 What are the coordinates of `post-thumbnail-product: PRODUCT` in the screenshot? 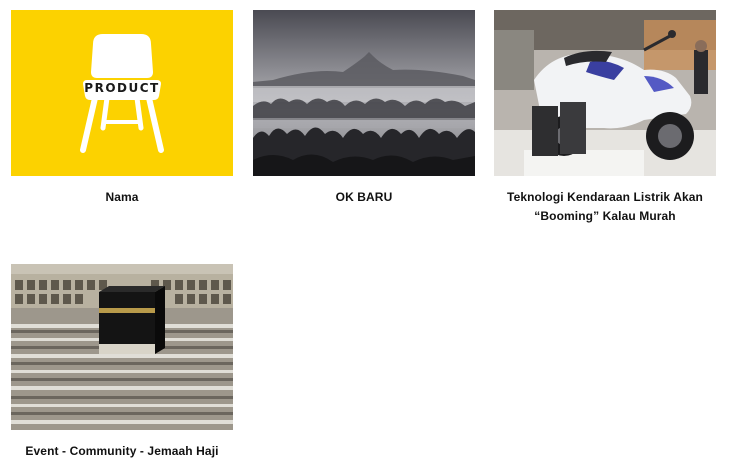 It's located at (122, 93).